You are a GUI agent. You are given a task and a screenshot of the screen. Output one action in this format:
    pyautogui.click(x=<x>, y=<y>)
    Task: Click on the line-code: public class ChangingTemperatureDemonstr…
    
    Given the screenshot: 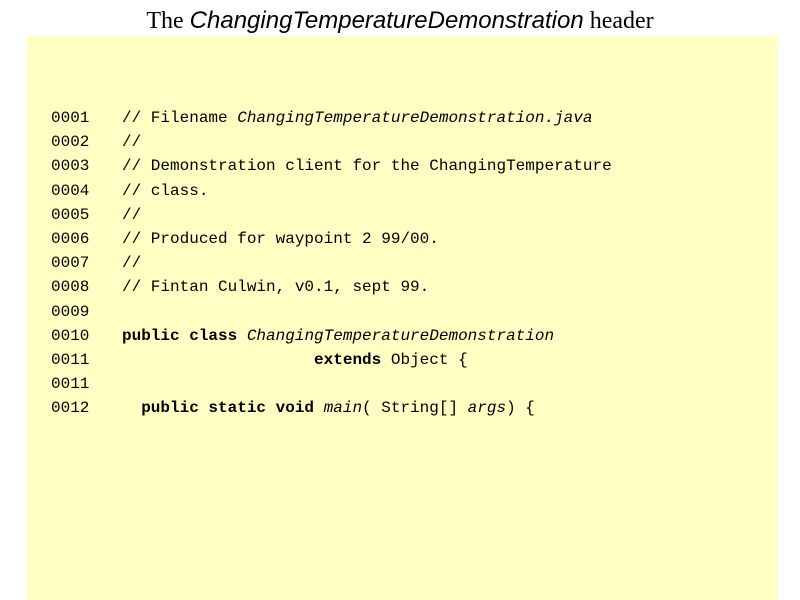 What is the action you would take?
    pyautogui.click(x=338, y=336)
    